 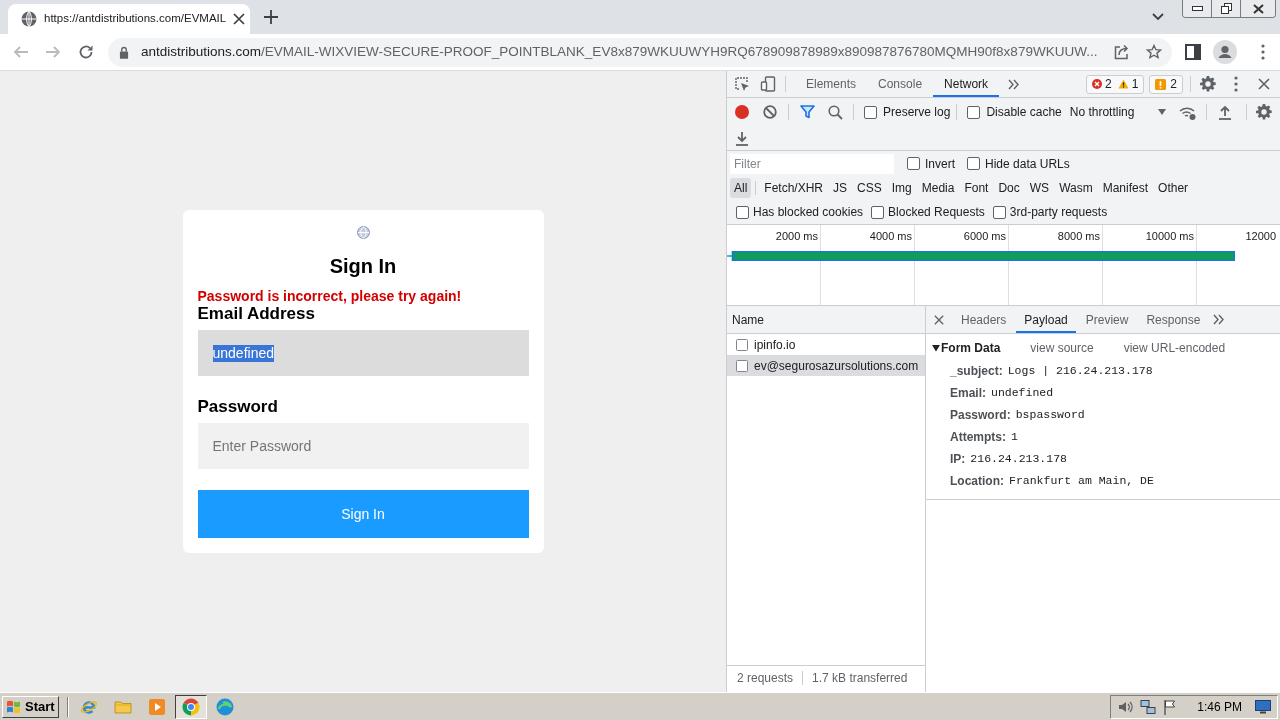 I want to click on desktop-icon, so click(x=1263, y=706).